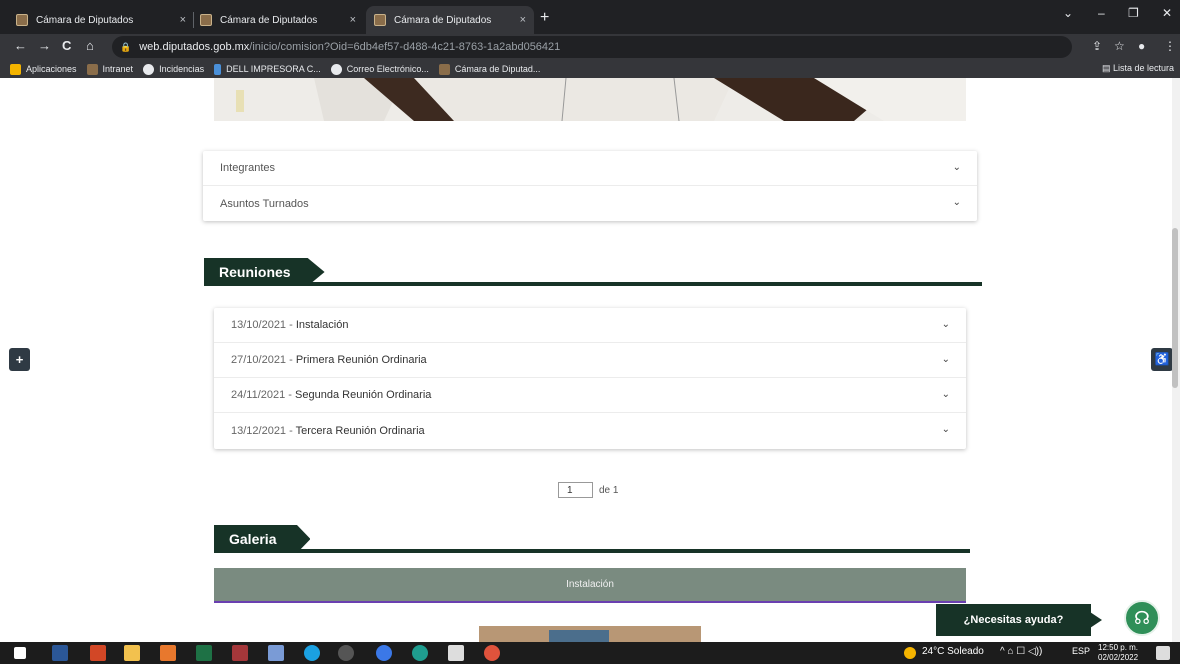 The image size is (1180, 664). I want to click on window-close-button: ✕, so click(1167, 13).